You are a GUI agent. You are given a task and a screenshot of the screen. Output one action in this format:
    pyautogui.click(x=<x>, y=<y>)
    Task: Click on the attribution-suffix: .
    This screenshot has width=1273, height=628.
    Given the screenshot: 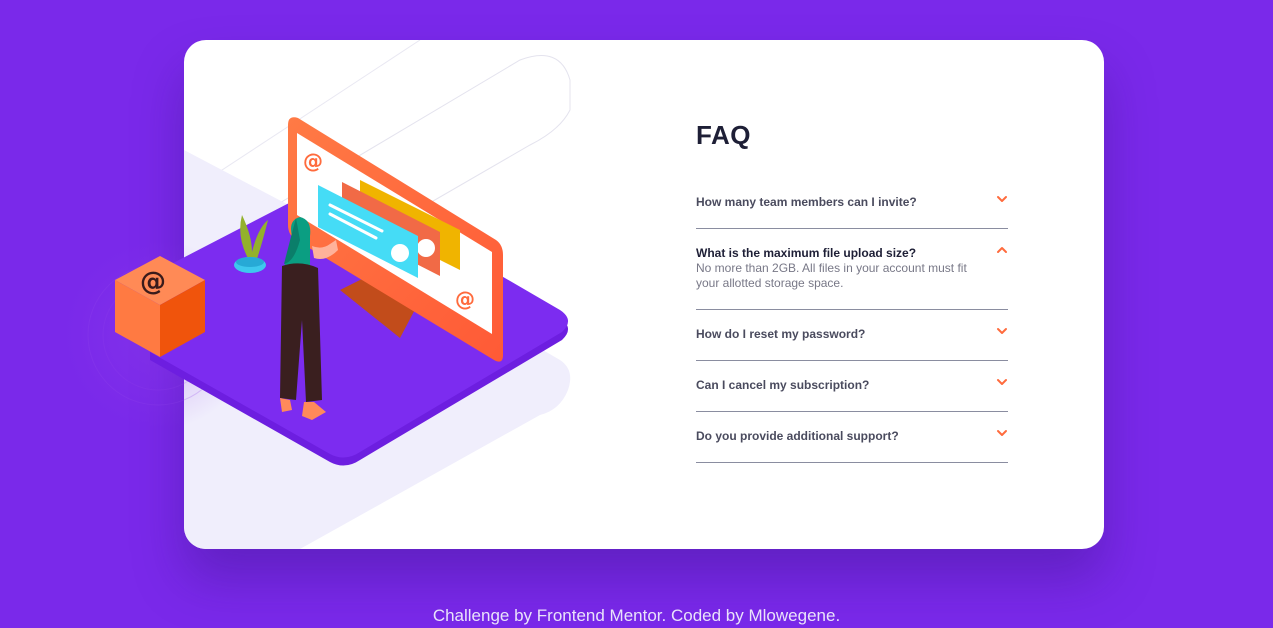 What is the action you would take?
    pyautogui.click(x=838, y=615)
    